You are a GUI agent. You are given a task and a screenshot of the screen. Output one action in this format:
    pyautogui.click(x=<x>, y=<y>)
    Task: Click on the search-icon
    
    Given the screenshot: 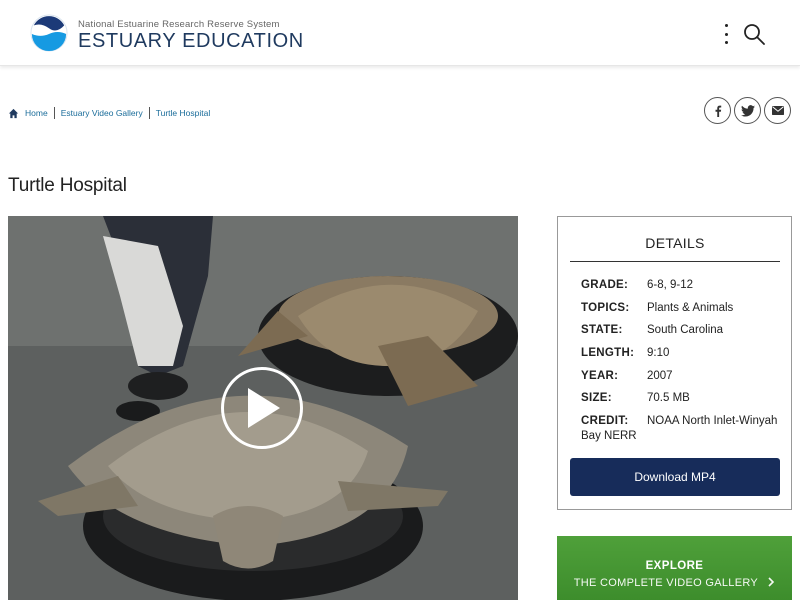 What is the action you would take?
    pyautogui.click(x=754, y=34)
    